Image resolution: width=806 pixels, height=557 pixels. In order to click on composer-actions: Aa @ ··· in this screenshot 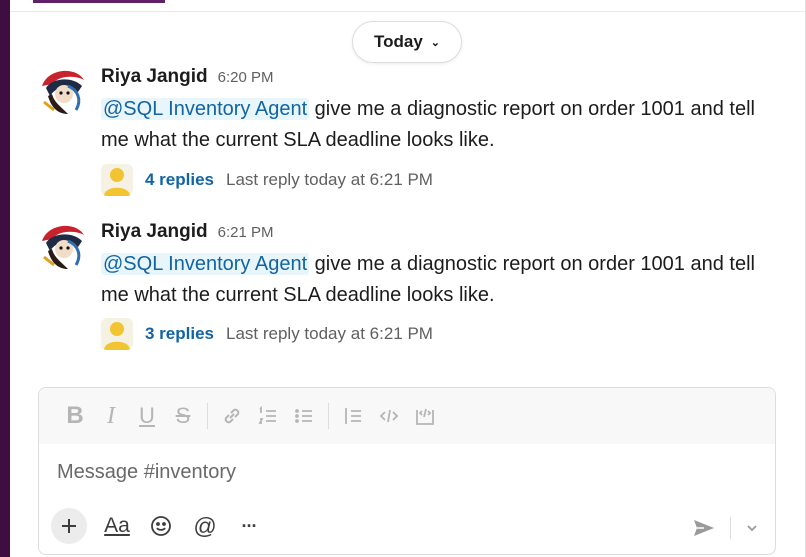, I will do `click(407, 526)`.